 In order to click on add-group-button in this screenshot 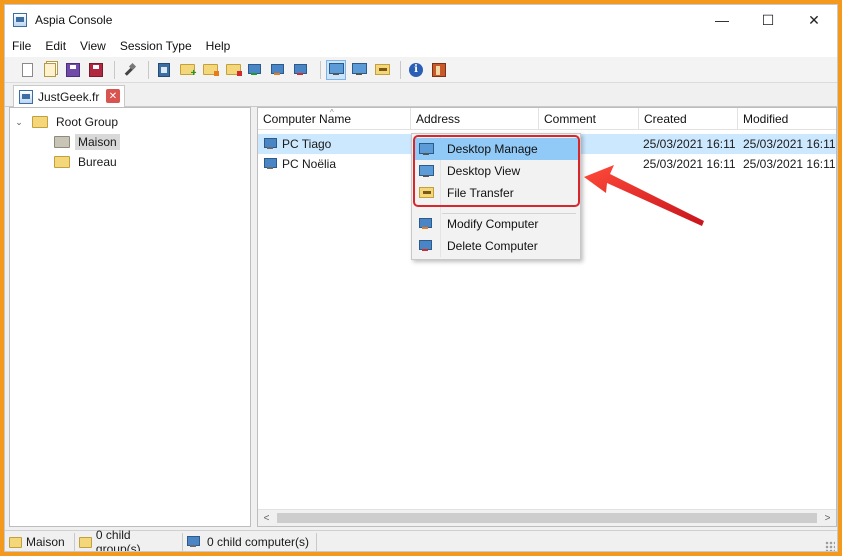, I will do `click(187, 70)`.